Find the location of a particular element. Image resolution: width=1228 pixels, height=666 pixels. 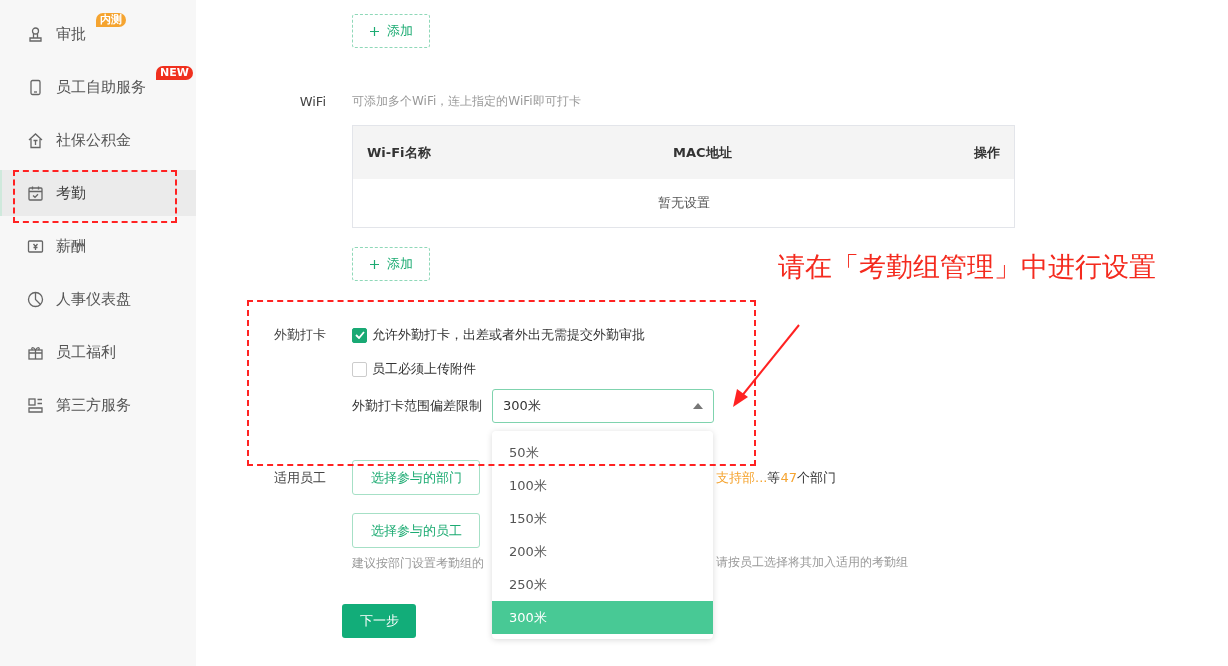

dropdown-option: 250米 is located at coordinates (602, 584).